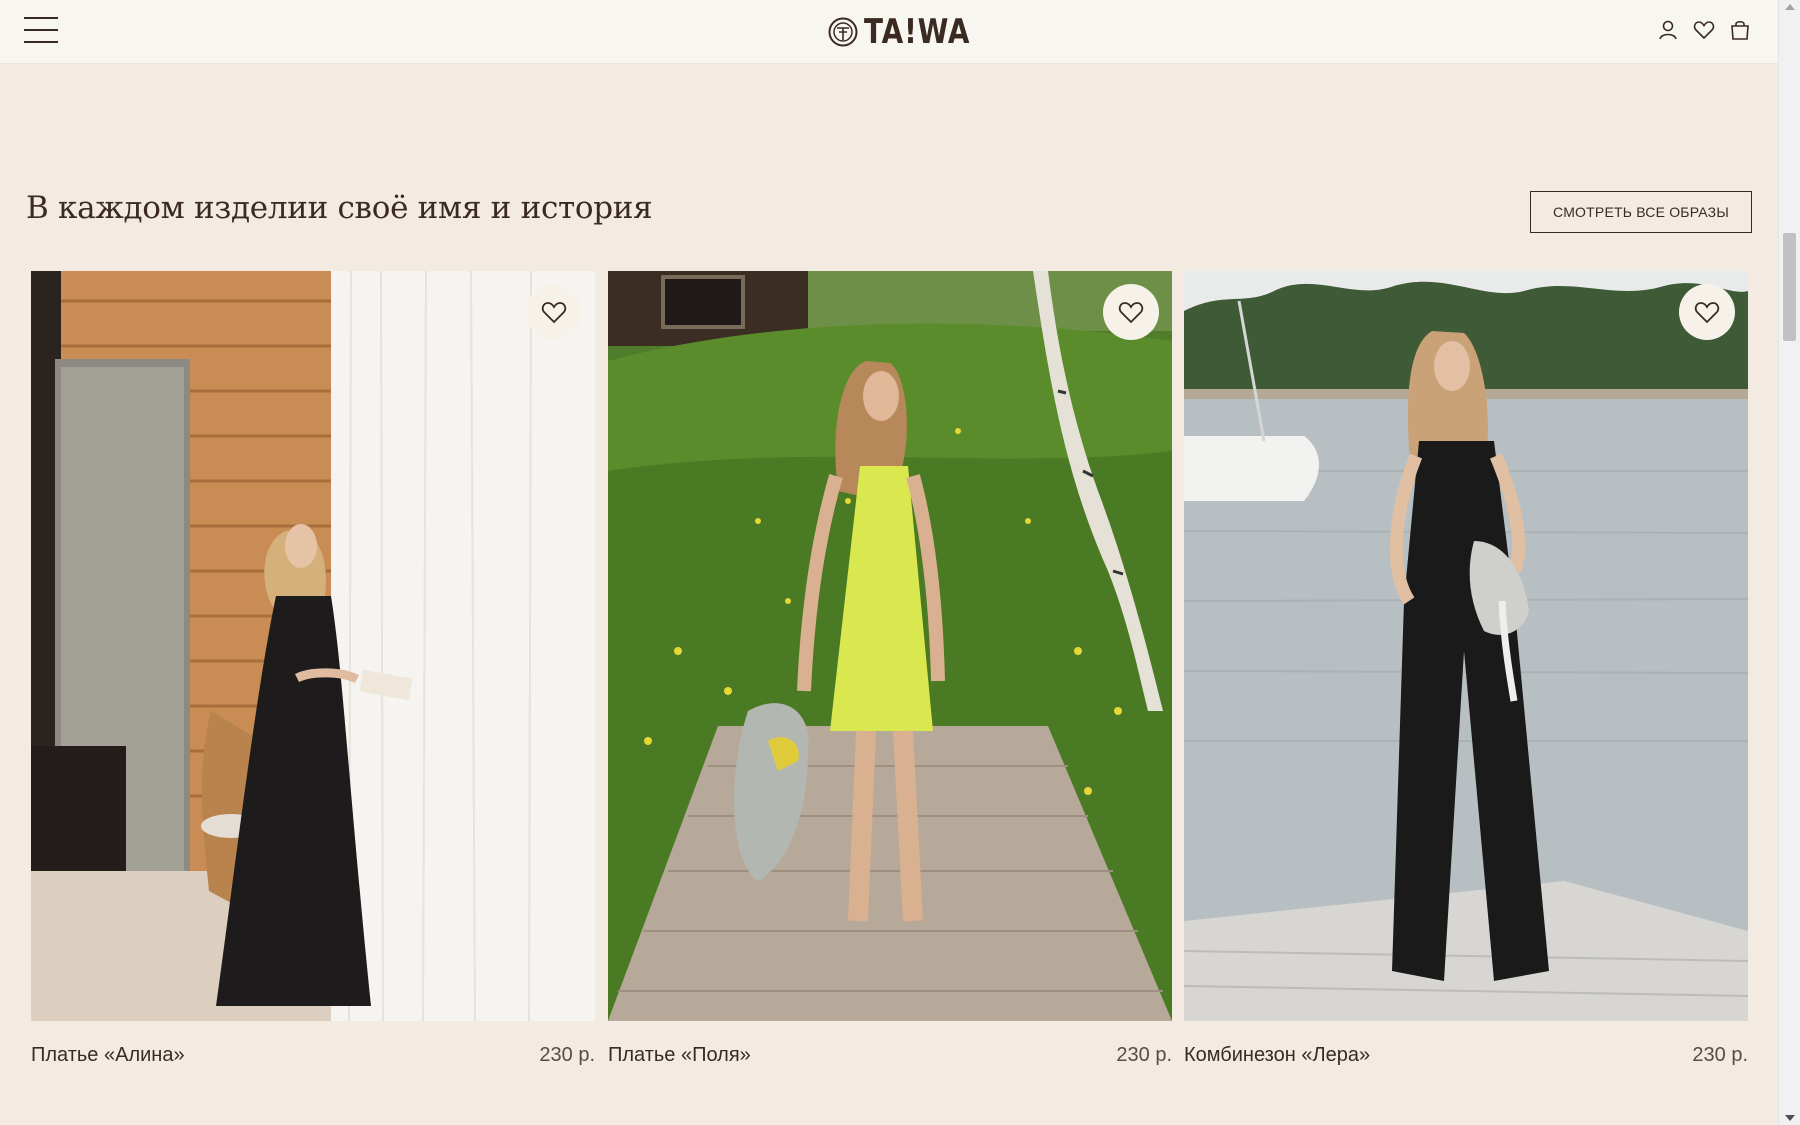 The height and width of the screenshot is (1125, 1800). I want to click on bag-icon, so click(1740, 30).